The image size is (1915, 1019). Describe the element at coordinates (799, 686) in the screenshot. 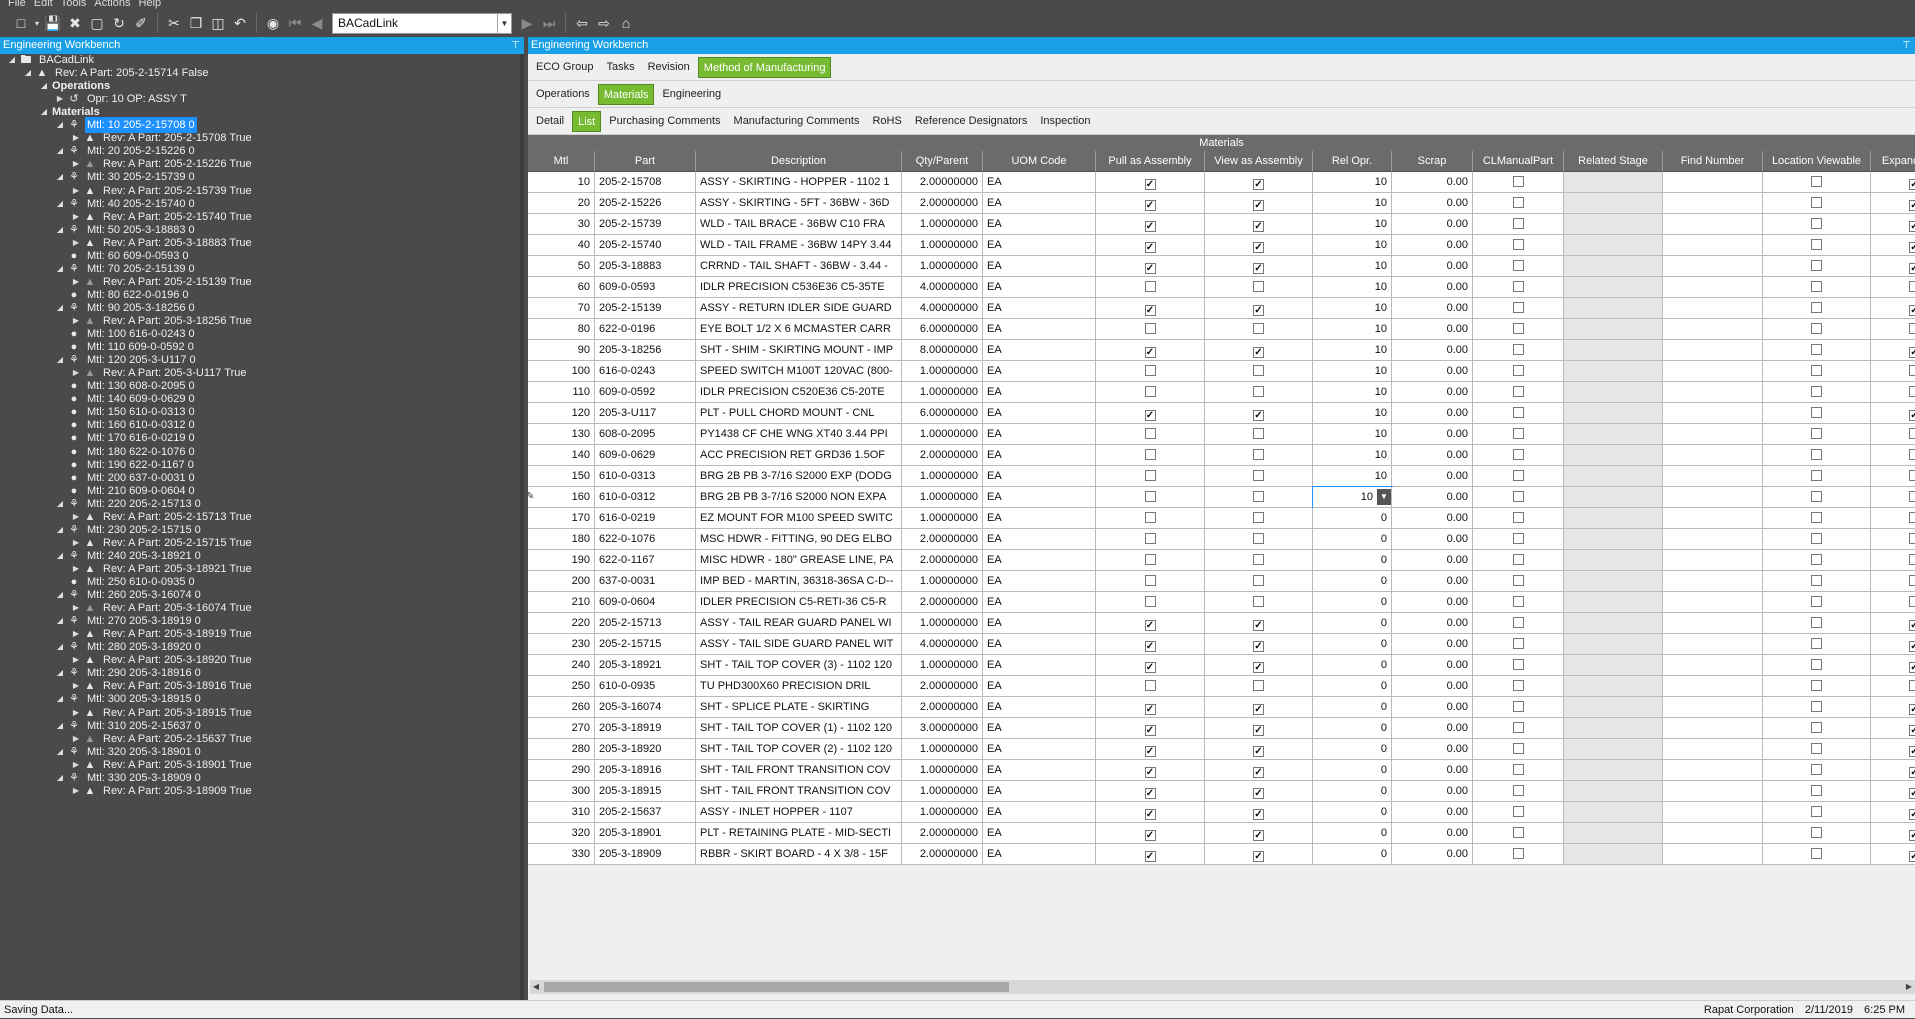

I see `description-cell: TU PHD300X60 PRECISION DRIL` at that location.